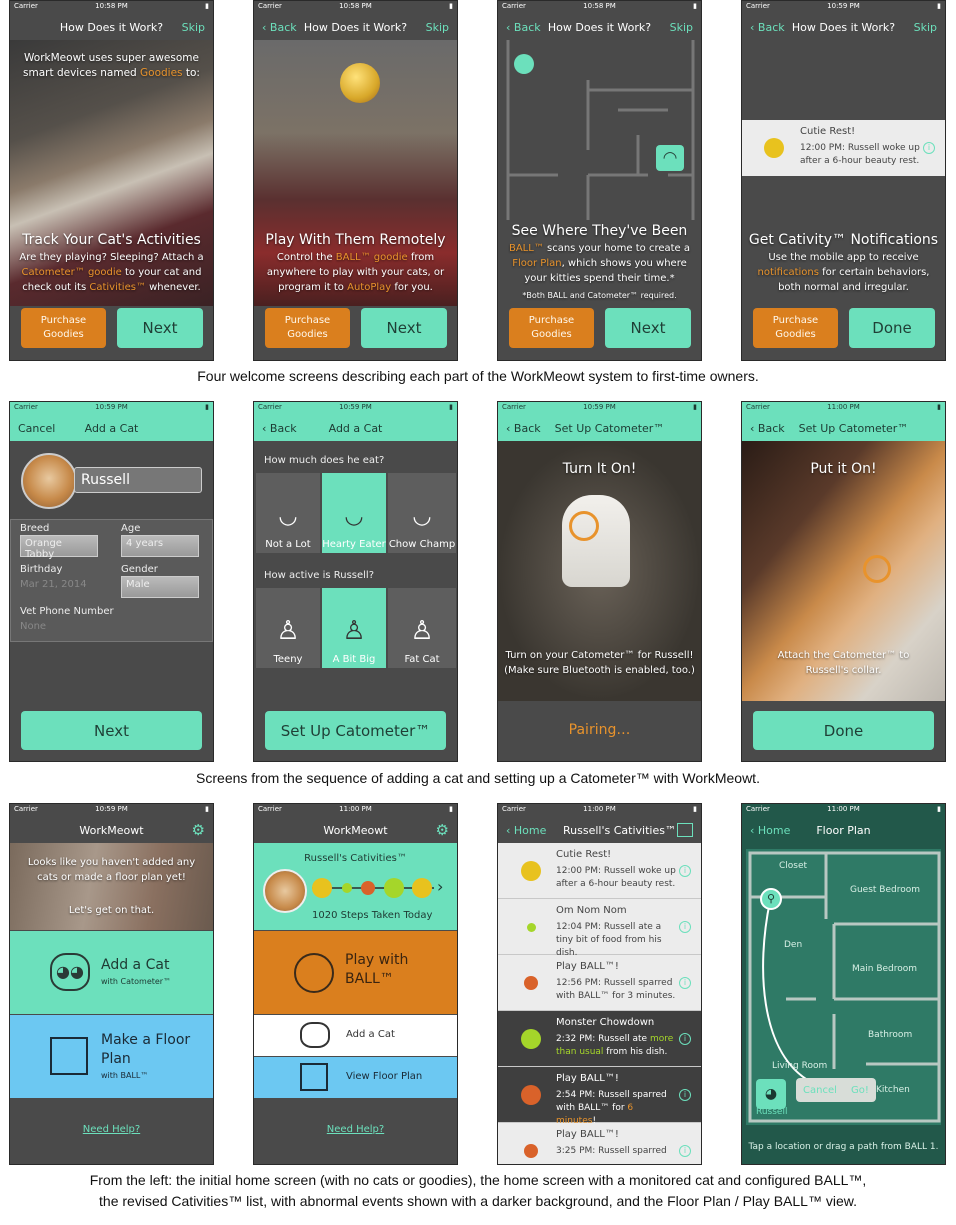 This screenshot has width=956, height=1225. I want to click on gender-field: Male, so click(160, 587).